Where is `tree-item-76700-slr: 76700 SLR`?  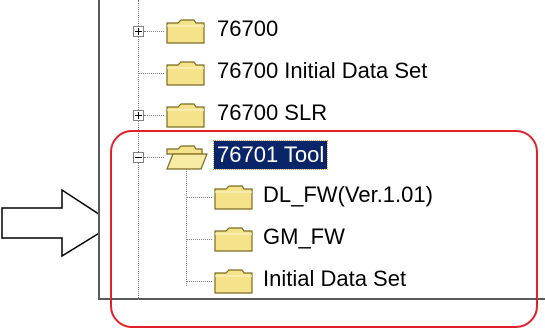 tree-item-76700-slr: 76700 SLR is located at coordinates (320, 114).